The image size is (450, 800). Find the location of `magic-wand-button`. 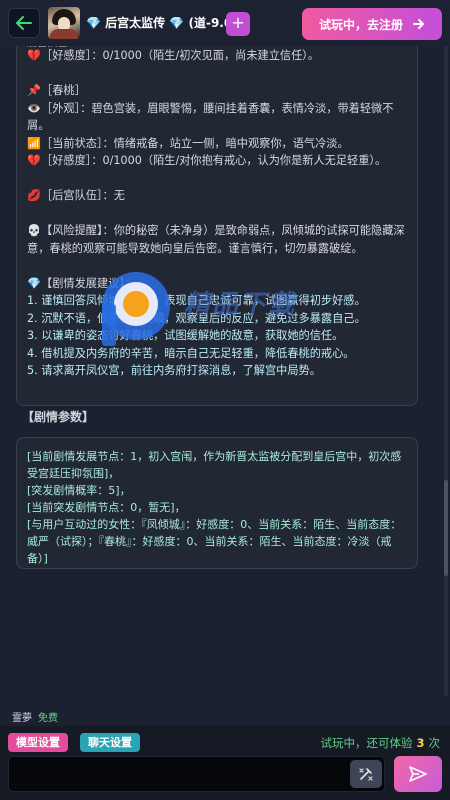

magic-wand-button is located at coordinates (366, 774).